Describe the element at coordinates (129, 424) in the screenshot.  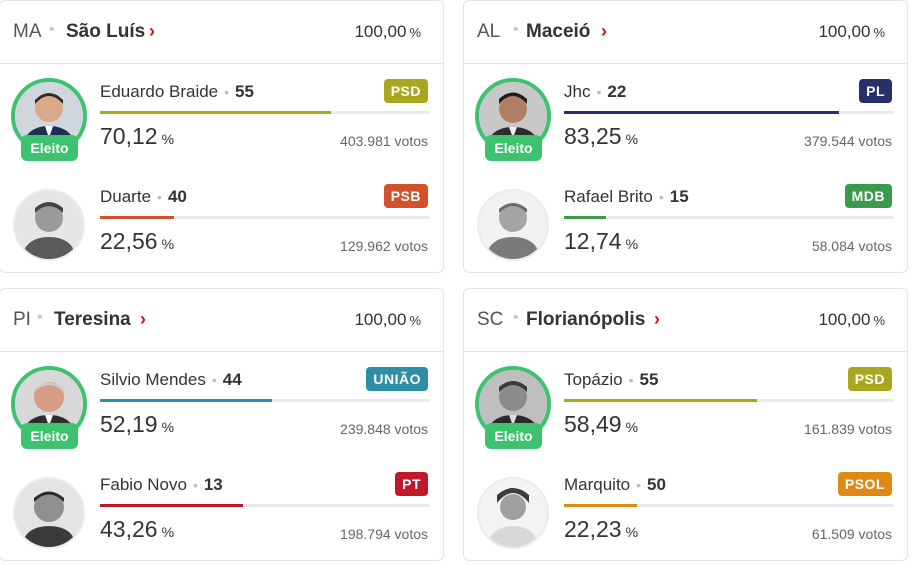
I see `vote-percent-value: 52,19` at that location.